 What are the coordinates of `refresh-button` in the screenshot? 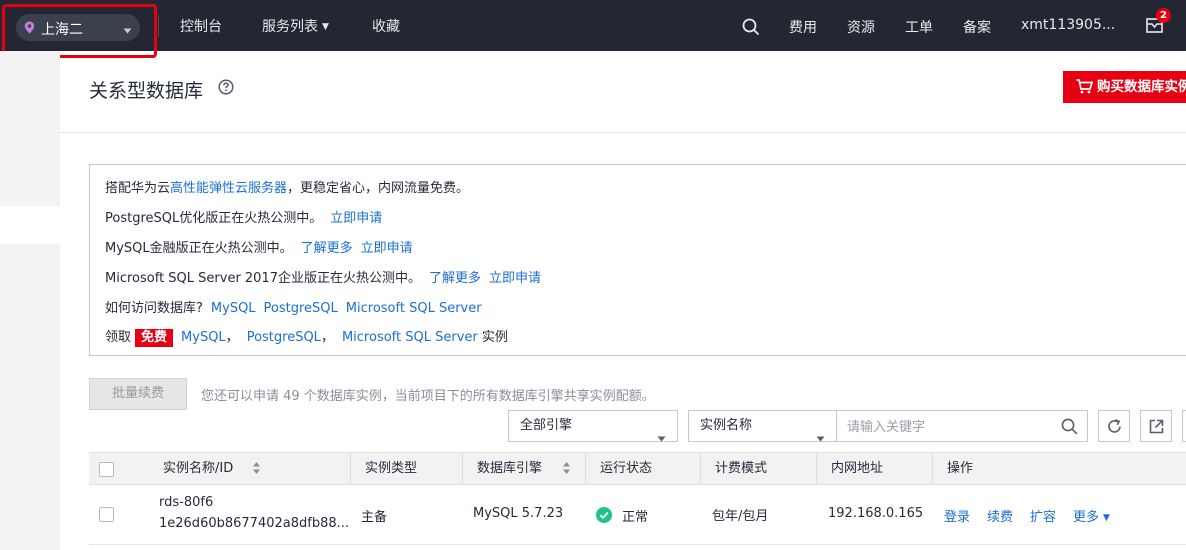 It's located at (1114, 426).